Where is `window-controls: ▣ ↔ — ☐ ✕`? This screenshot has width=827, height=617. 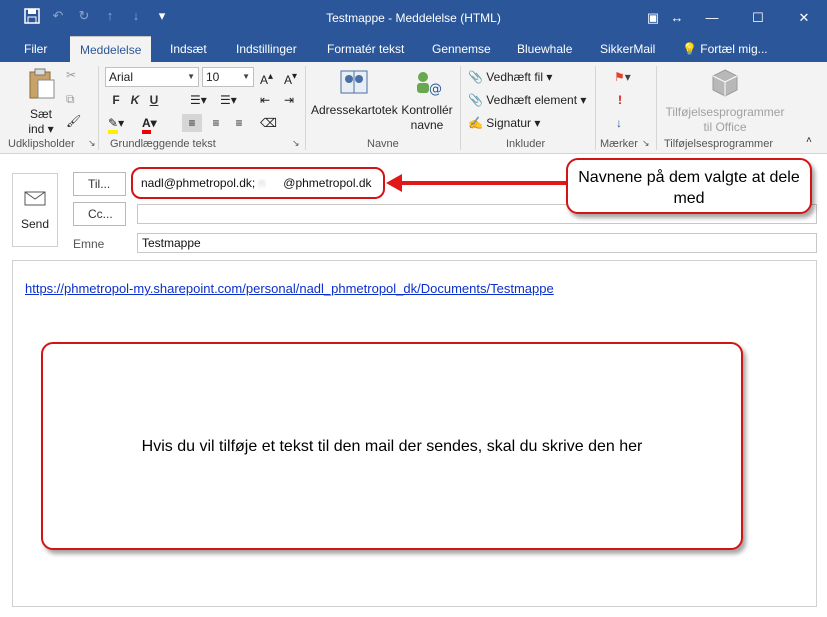
window-controls: ▣ ↔ — ☐ ✕ is located at coordinates (734, 18).